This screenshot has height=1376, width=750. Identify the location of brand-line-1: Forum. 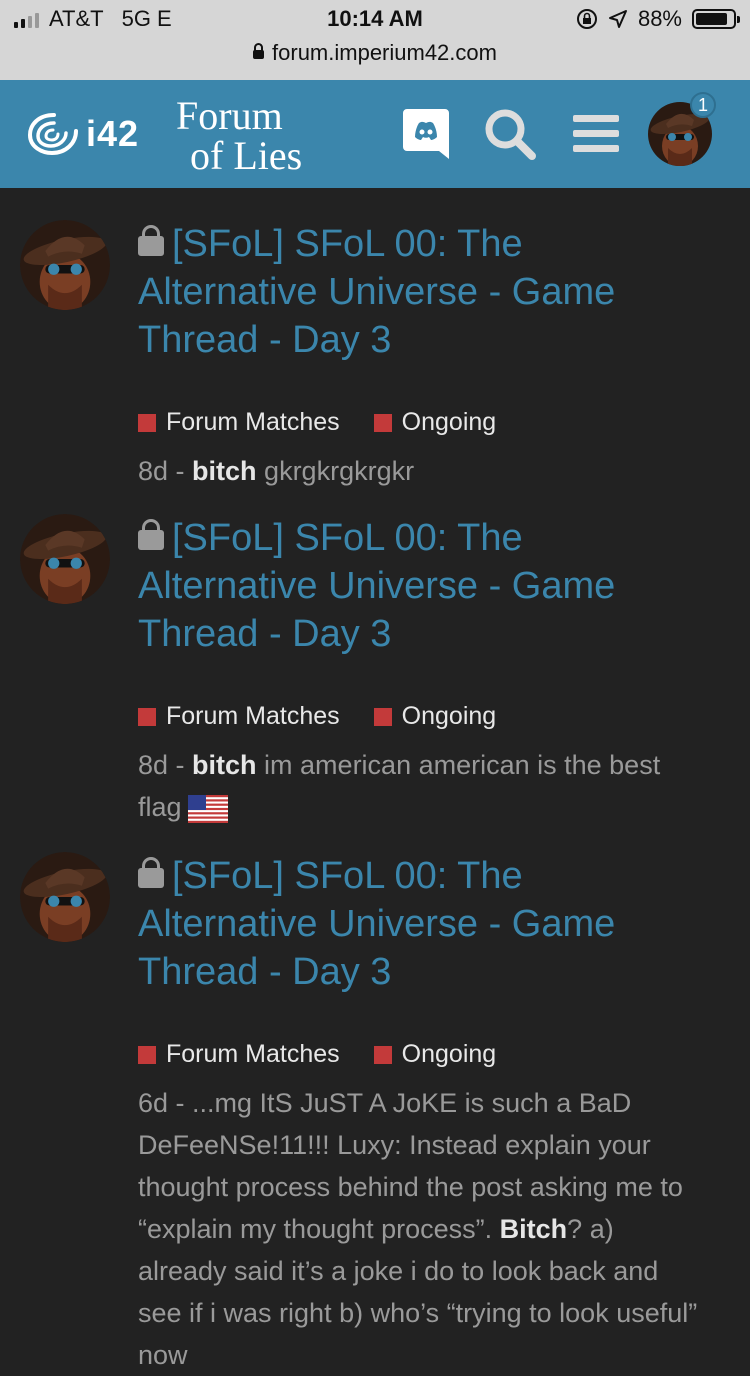
(229, 115).